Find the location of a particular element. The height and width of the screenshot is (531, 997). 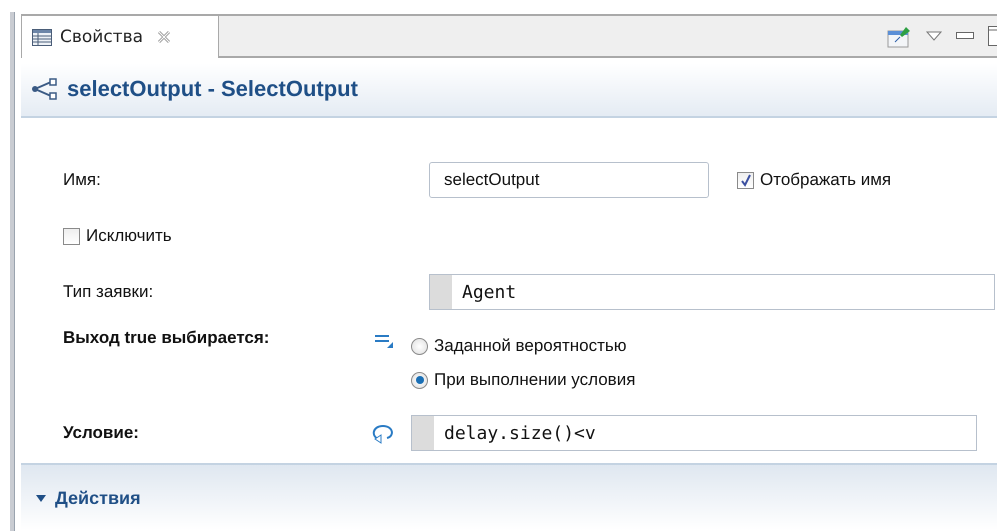

show-name-checkbox: Отображать имя is located at coordinates (814, 180).